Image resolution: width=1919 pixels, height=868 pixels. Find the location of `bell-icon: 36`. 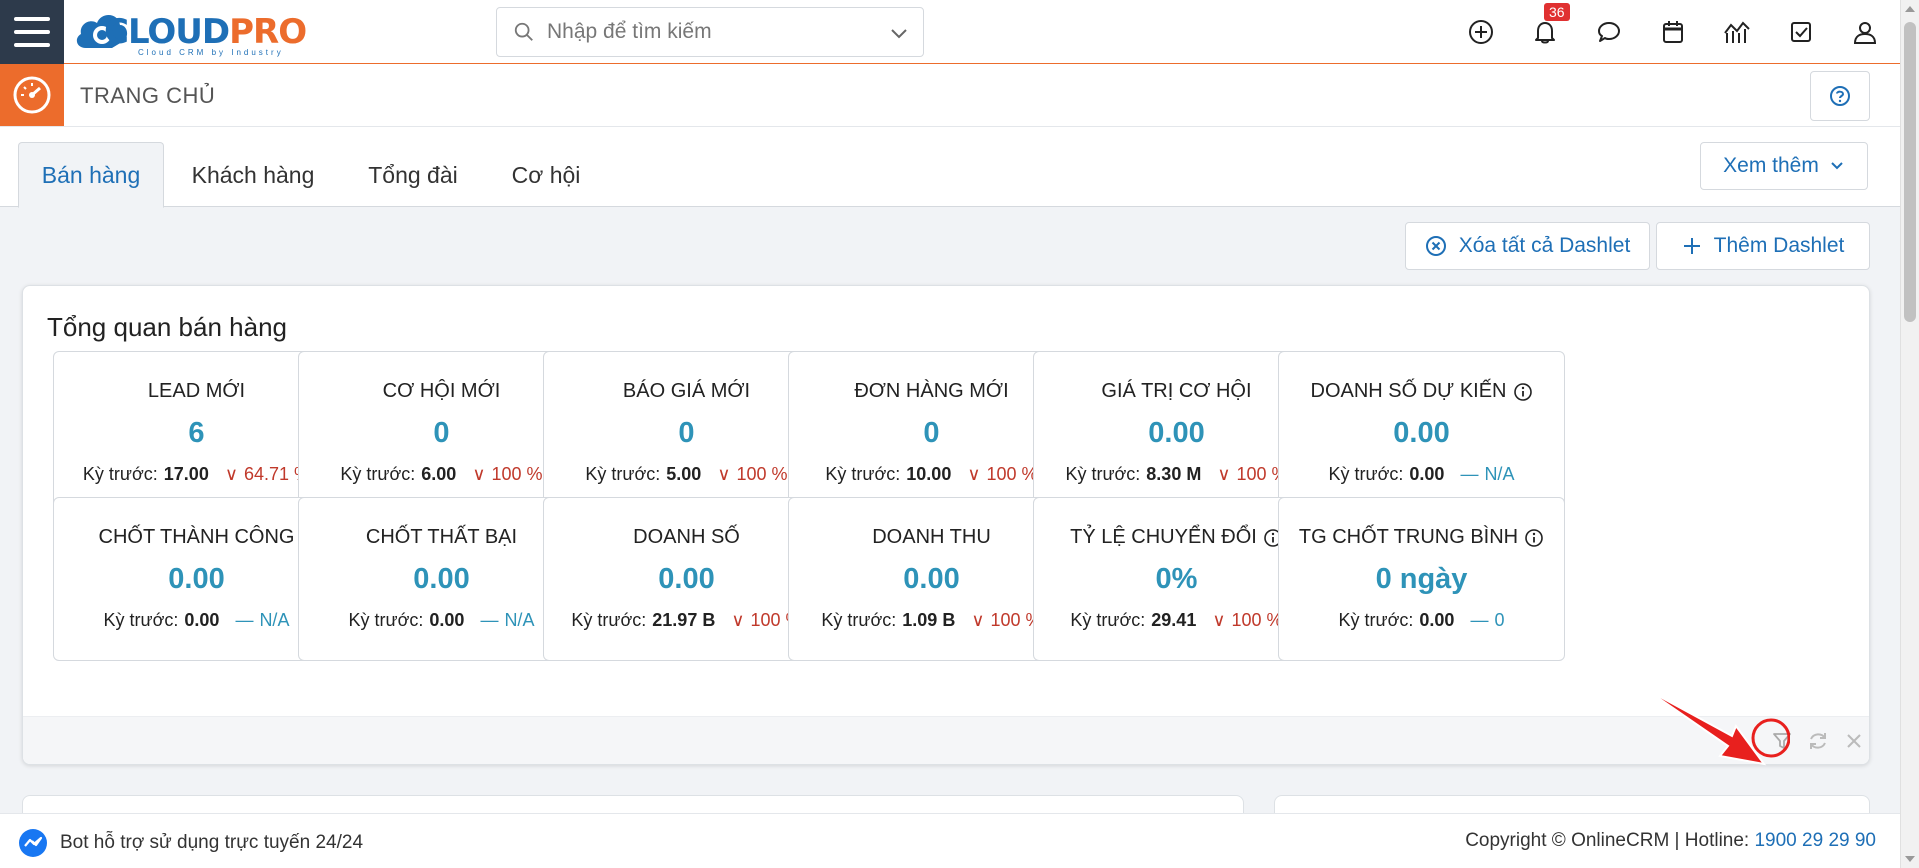

bell-icon: 36 is located at coordinates (1550, 25).